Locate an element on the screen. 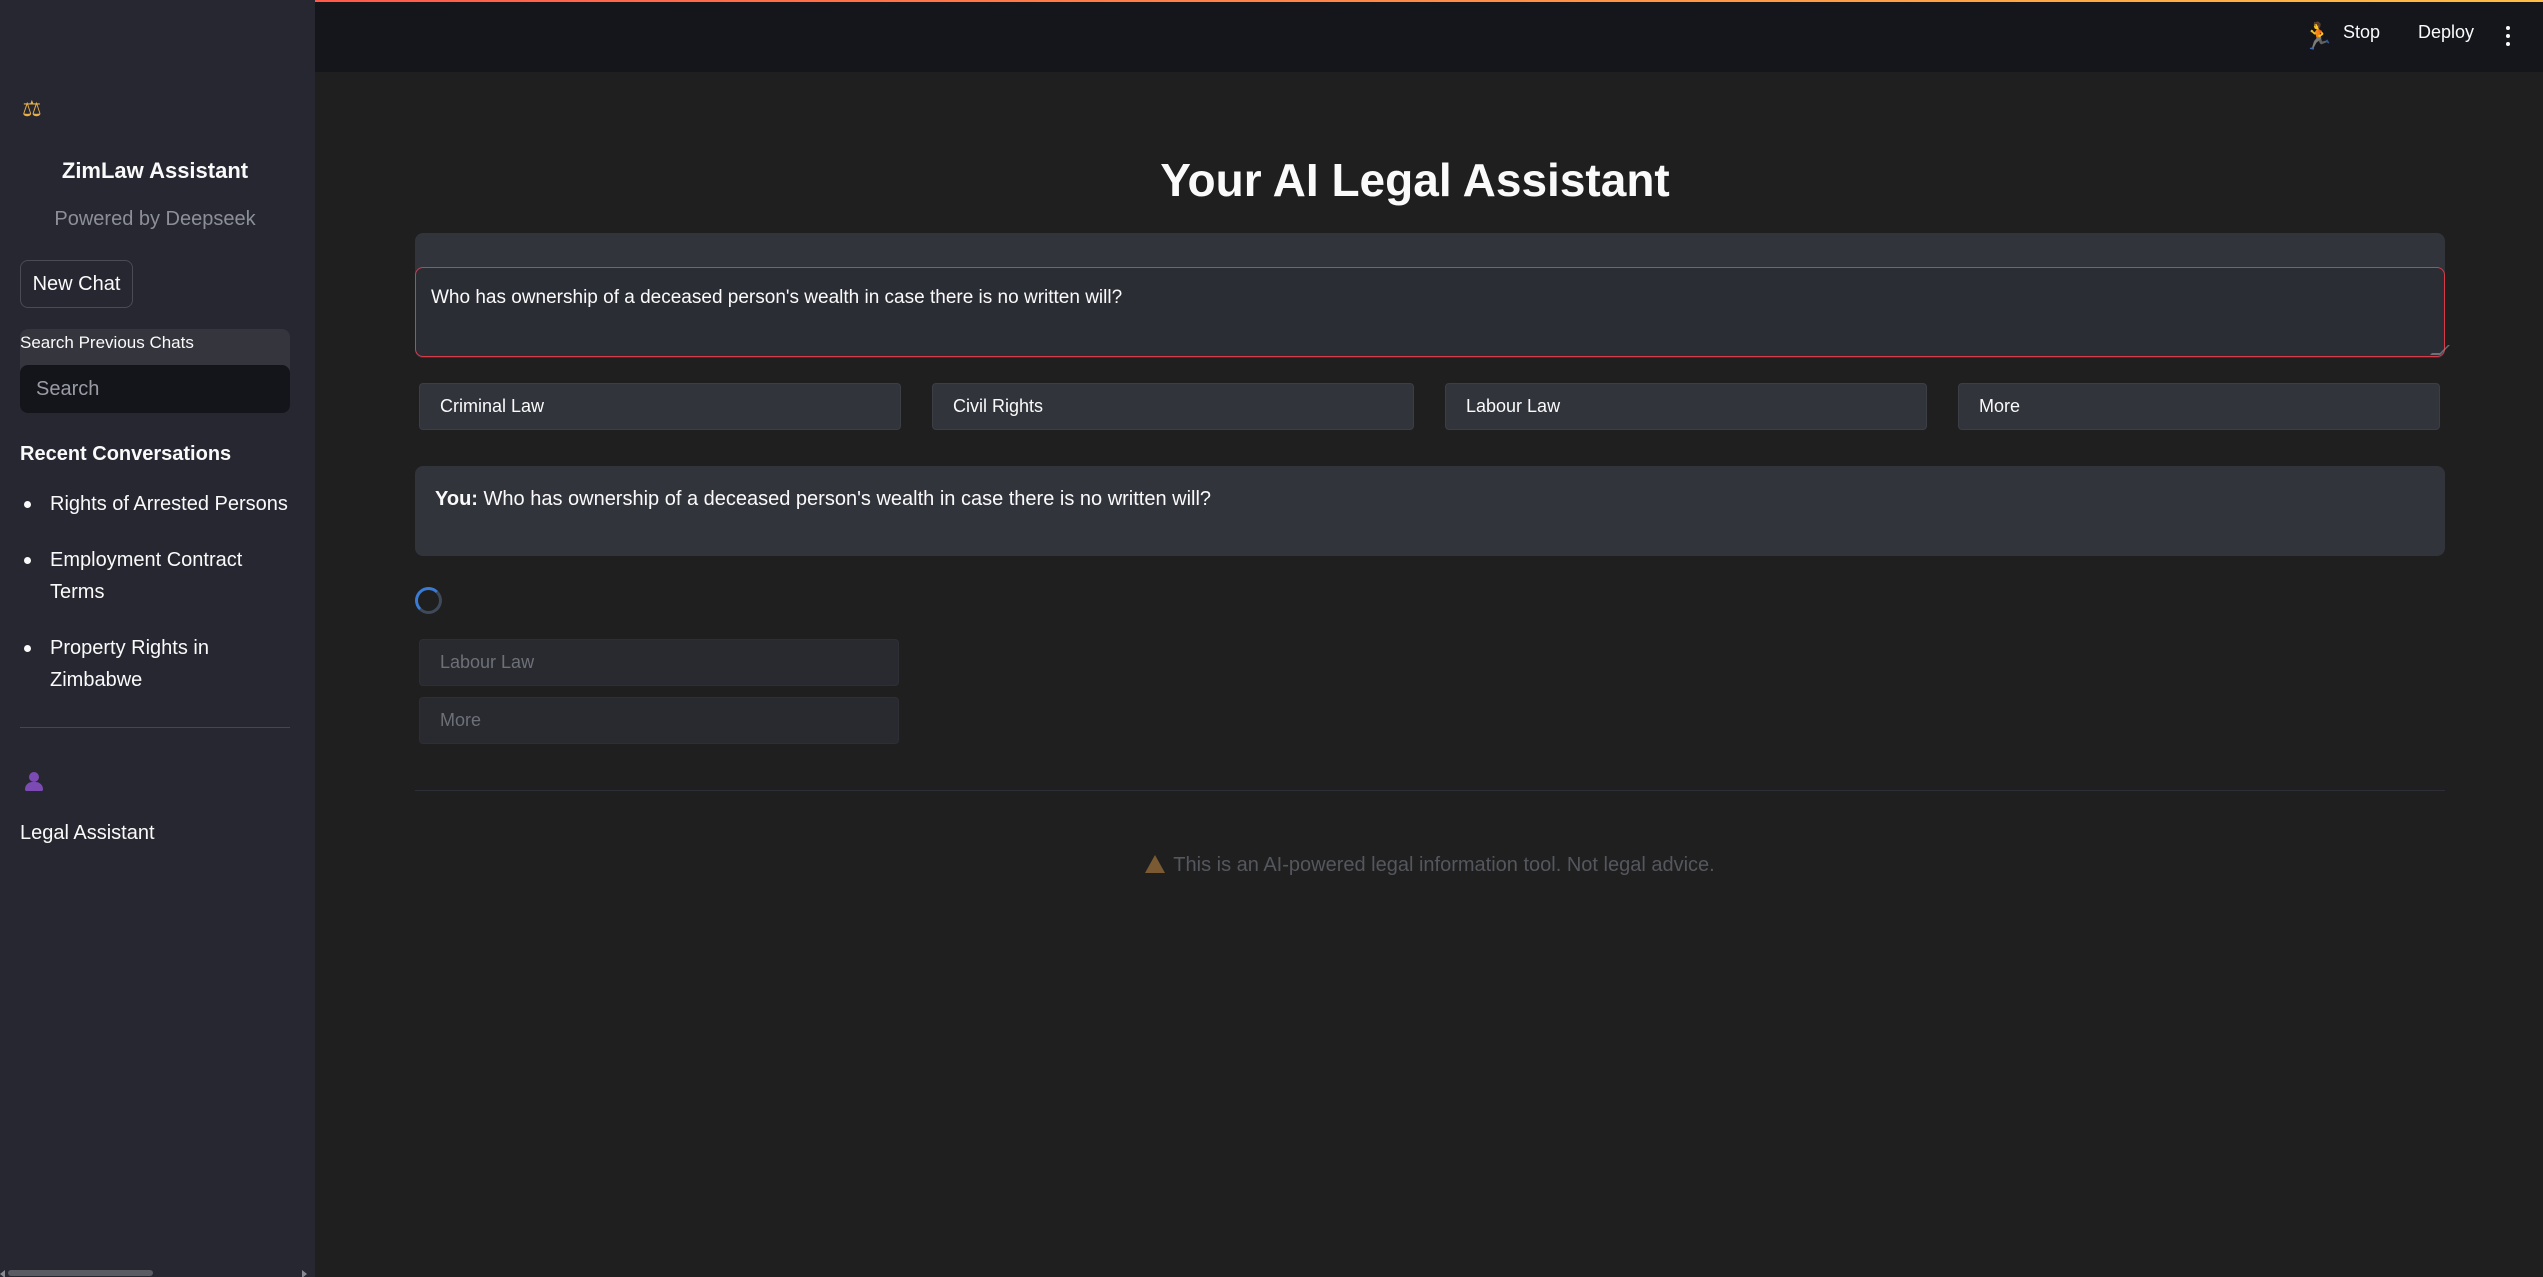 This screenshot has width=2543, height=1277. recent-conversation-item: Employment Contract Terms is located at coordinates (160, 576).